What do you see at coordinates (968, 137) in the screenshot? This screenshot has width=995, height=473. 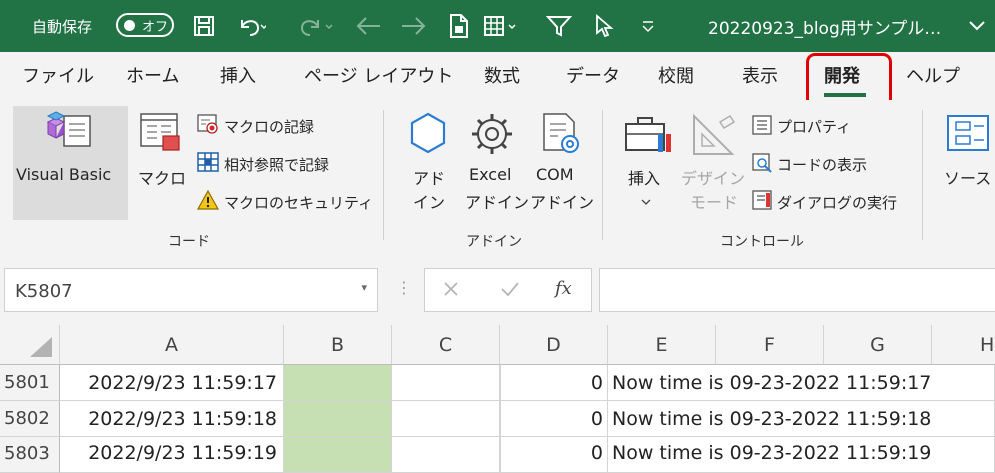 I see `source-icon` at bounding box center [968, 137].